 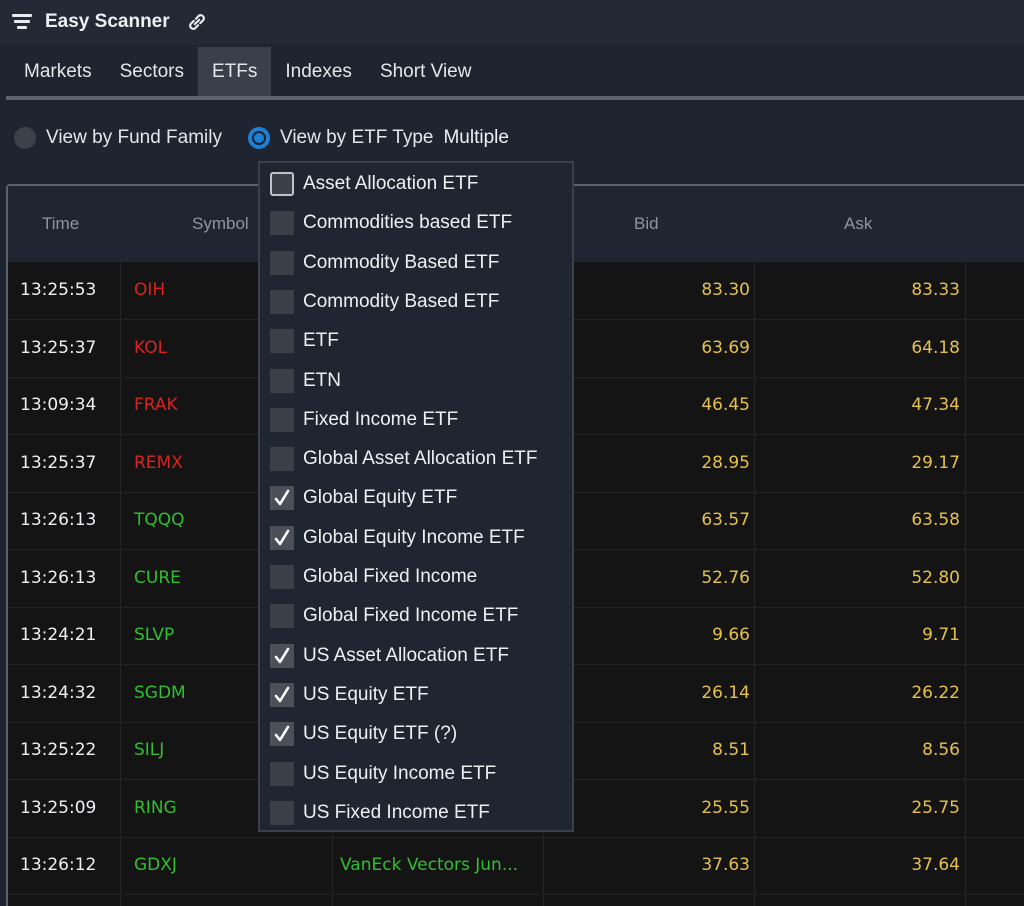 What do you see at coordinates (58, 807) in the screenshot?
I see `time-cell: 13:25:09` at bounding box center [58, 807].